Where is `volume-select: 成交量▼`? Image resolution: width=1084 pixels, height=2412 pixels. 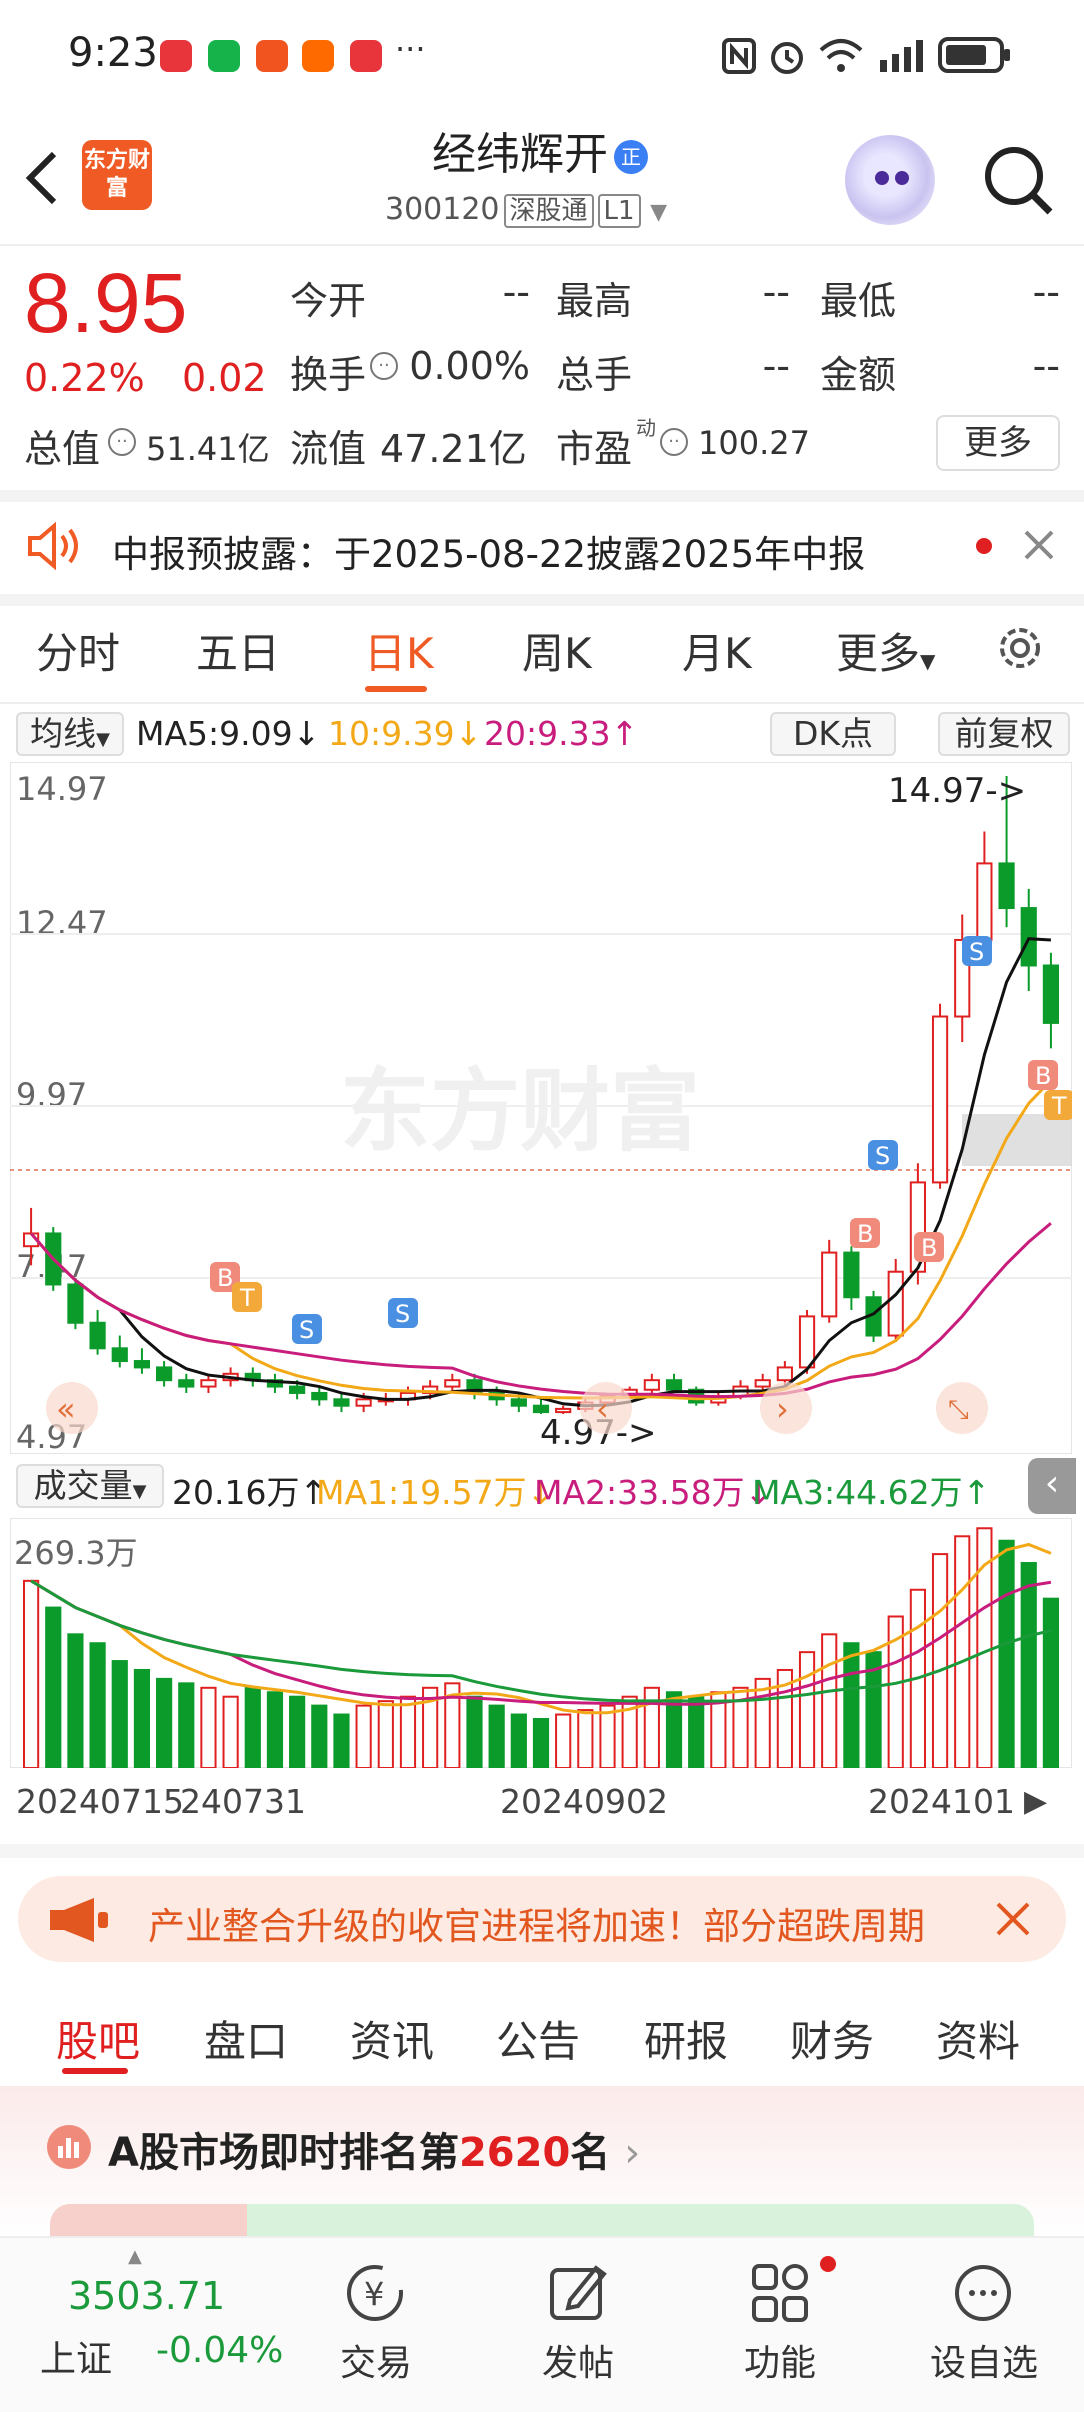 volume-select: 成交量▼ is located at coordinates (90, 1486).